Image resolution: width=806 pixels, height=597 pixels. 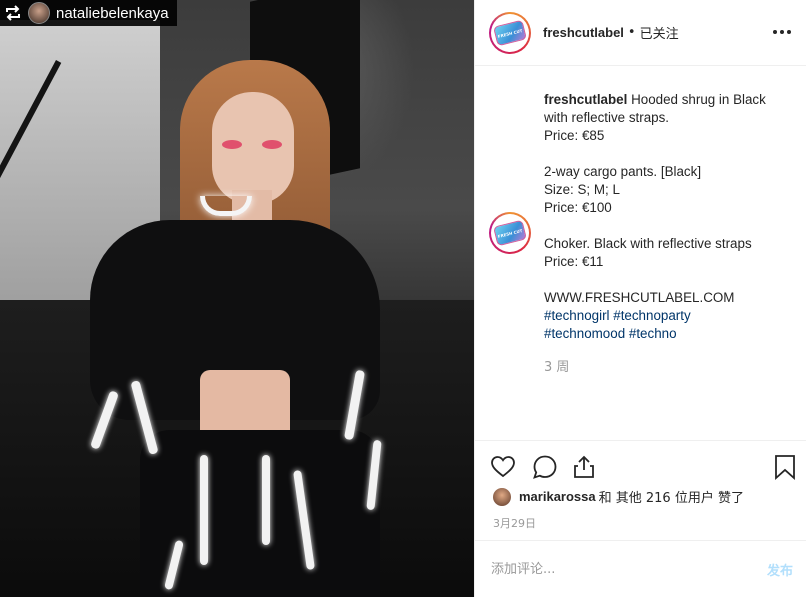 I want to click on caption-avatar: FRESH CUT, so click(x=510, y=233).